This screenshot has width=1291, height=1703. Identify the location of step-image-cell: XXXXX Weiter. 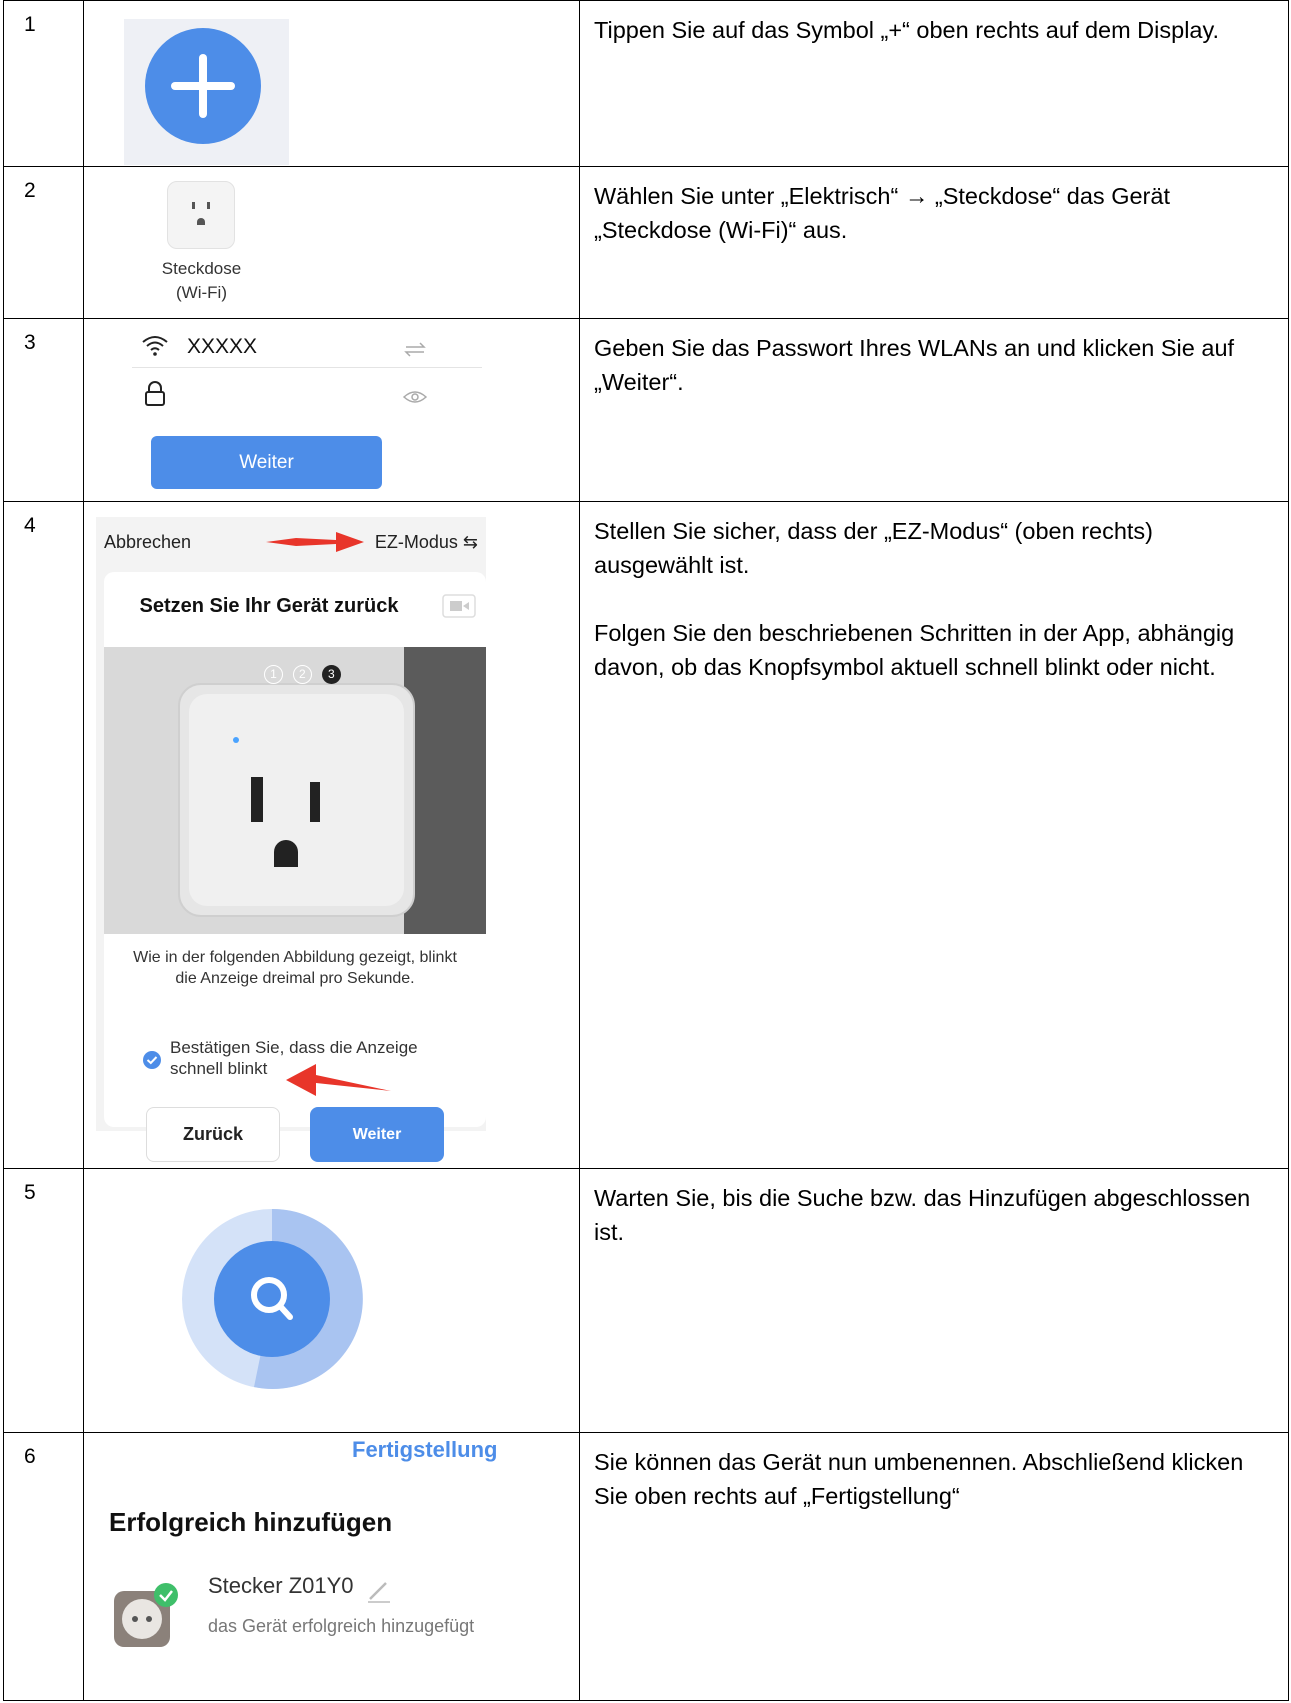
(331, 410).